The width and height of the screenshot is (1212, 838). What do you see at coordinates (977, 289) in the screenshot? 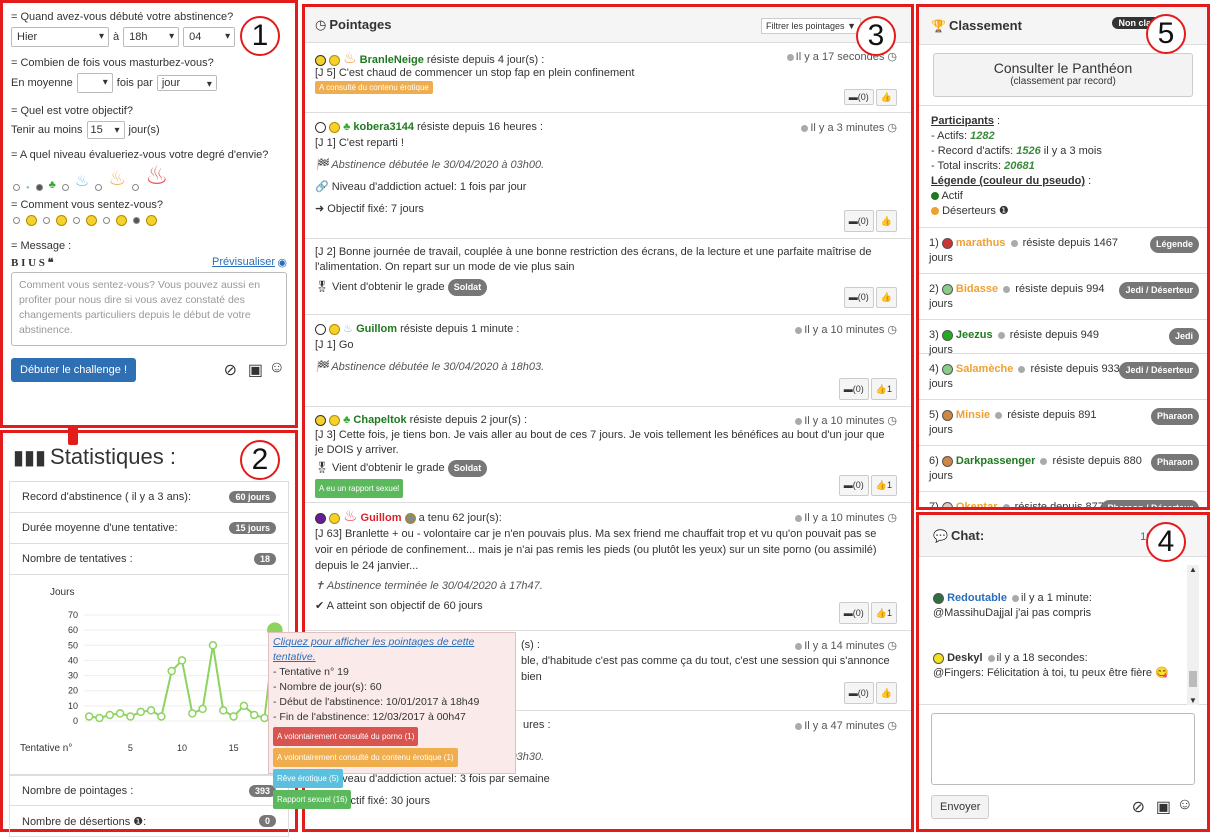
I see `rank-user: Bidasse` at bounding box center [977, 289].